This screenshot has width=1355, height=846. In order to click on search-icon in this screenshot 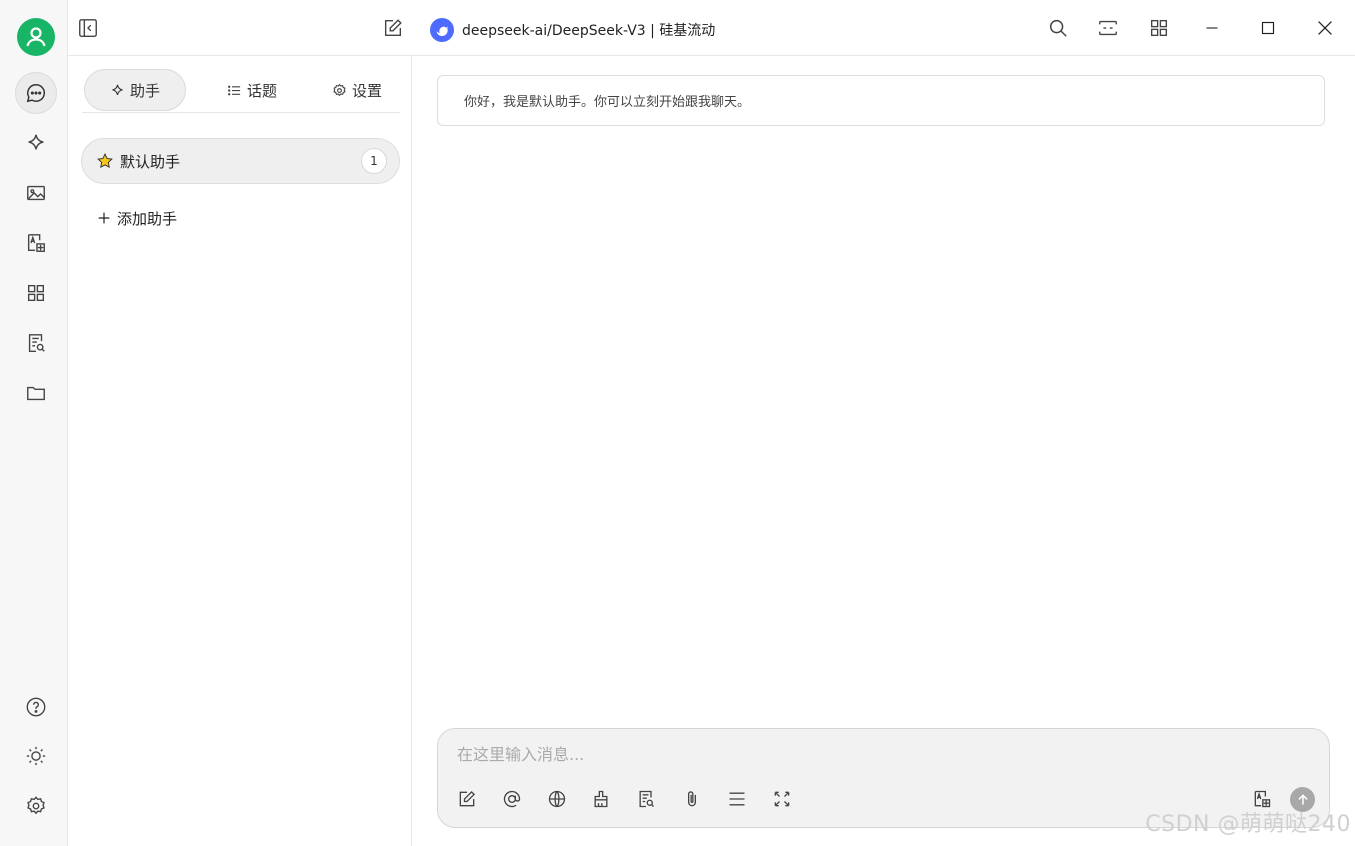, I will do `click(1058, 28)`.